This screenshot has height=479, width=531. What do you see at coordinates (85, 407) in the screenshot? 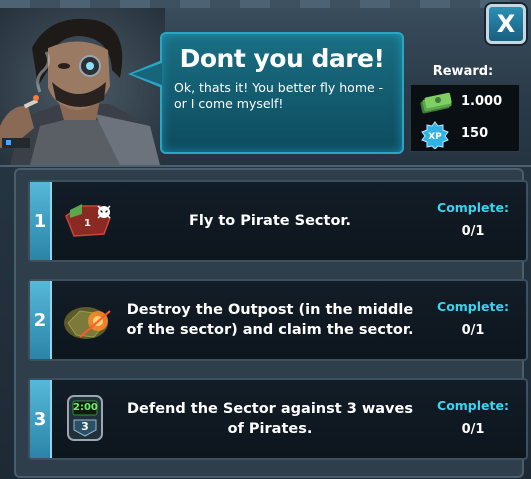
I see `timer-text: 2:00` at bounding box center [85, 407].